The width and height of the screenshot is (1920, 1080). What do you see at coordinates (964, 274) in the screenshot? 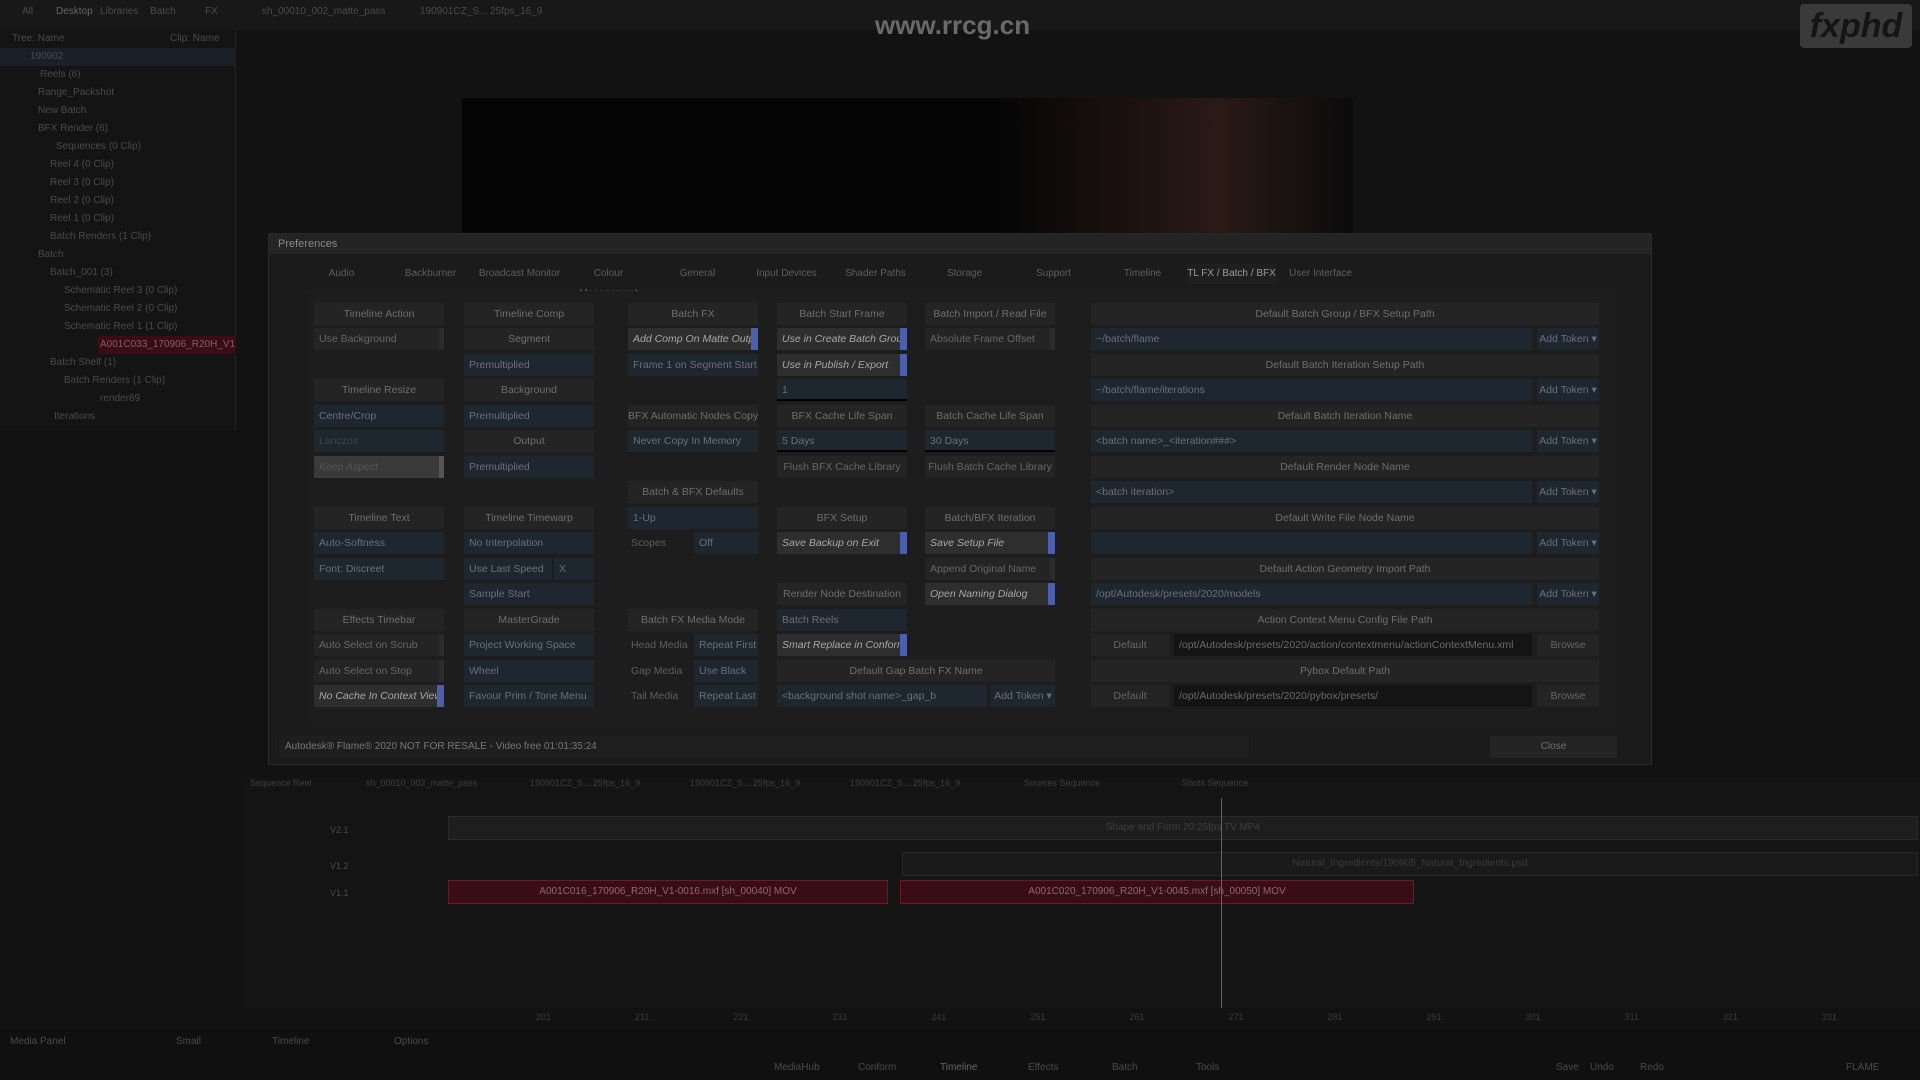
I see `tab-storage: Storage` at bounding box center [964, 274].